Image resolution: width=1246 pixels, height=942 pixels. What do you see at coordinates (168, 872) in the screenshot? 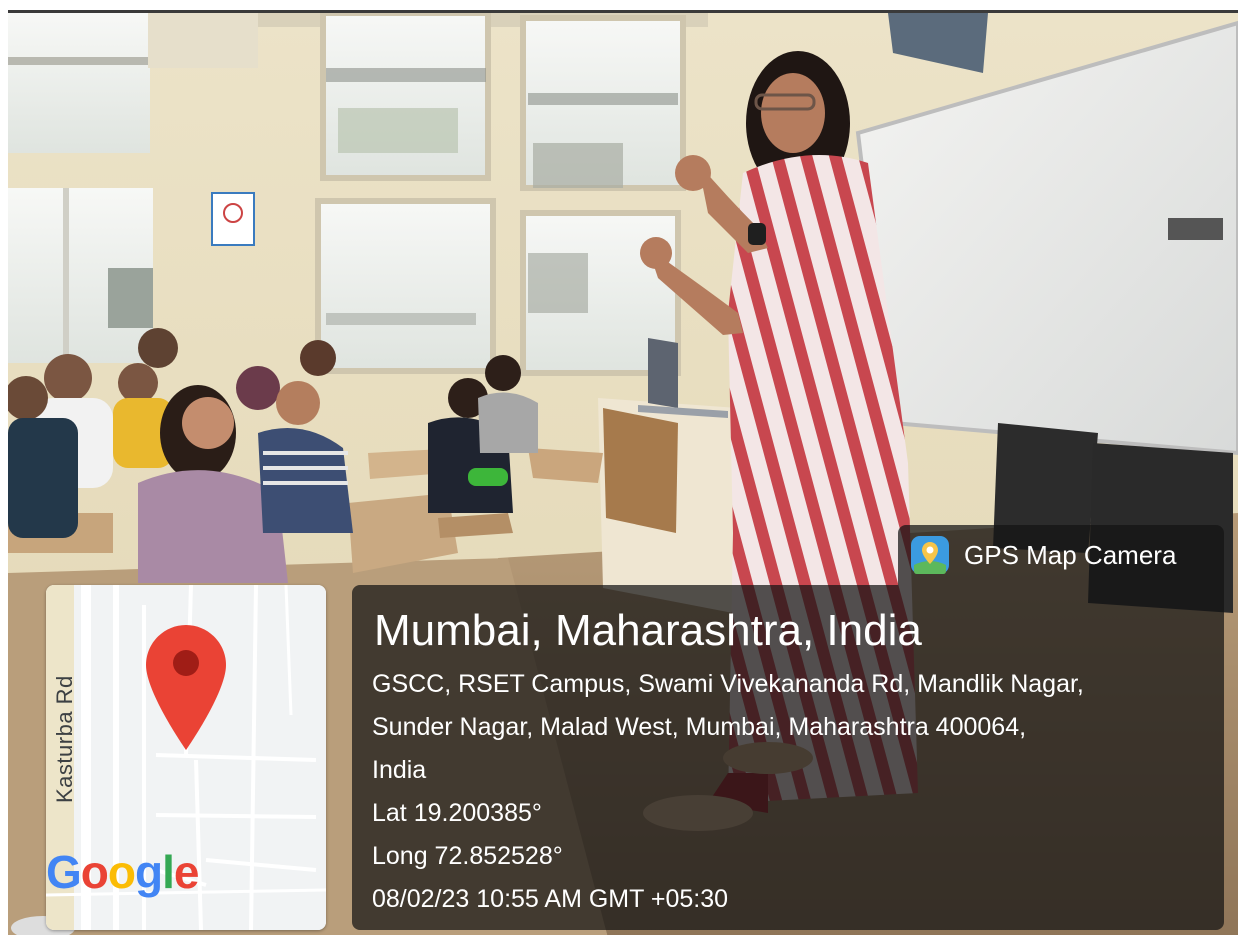
I see `google-logo-letter: l` at bounding box center [168, 872].